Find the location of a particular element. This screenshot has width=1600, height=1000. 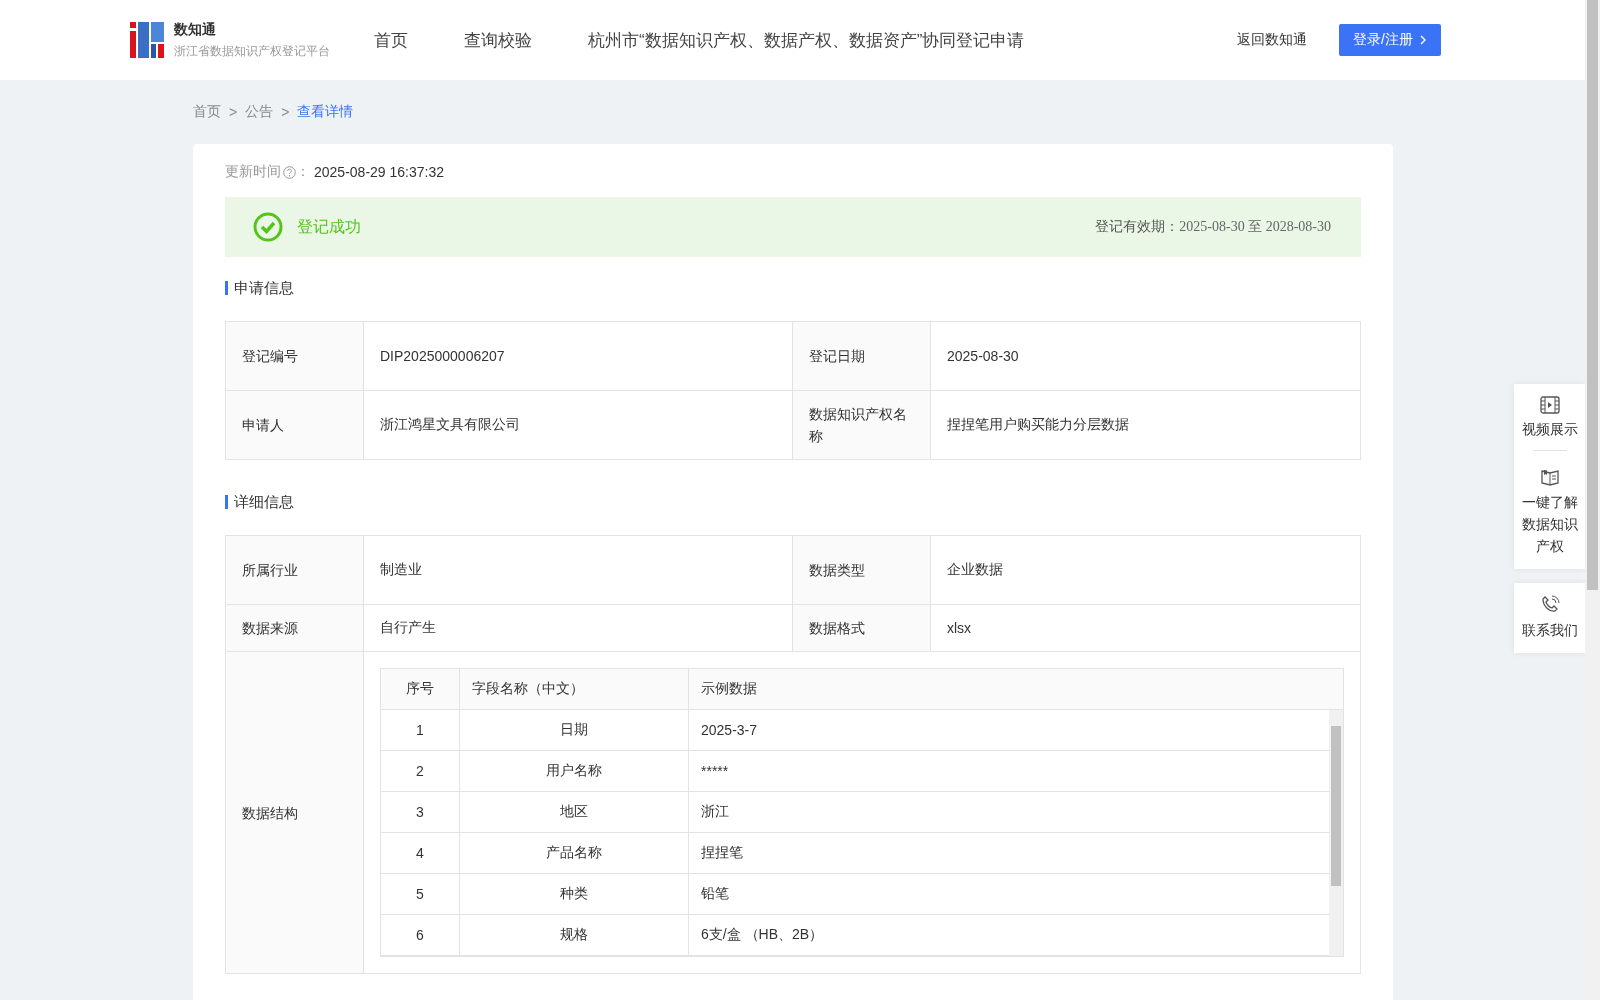

field-label: 登记日期 is located at coordinates (862, 356).